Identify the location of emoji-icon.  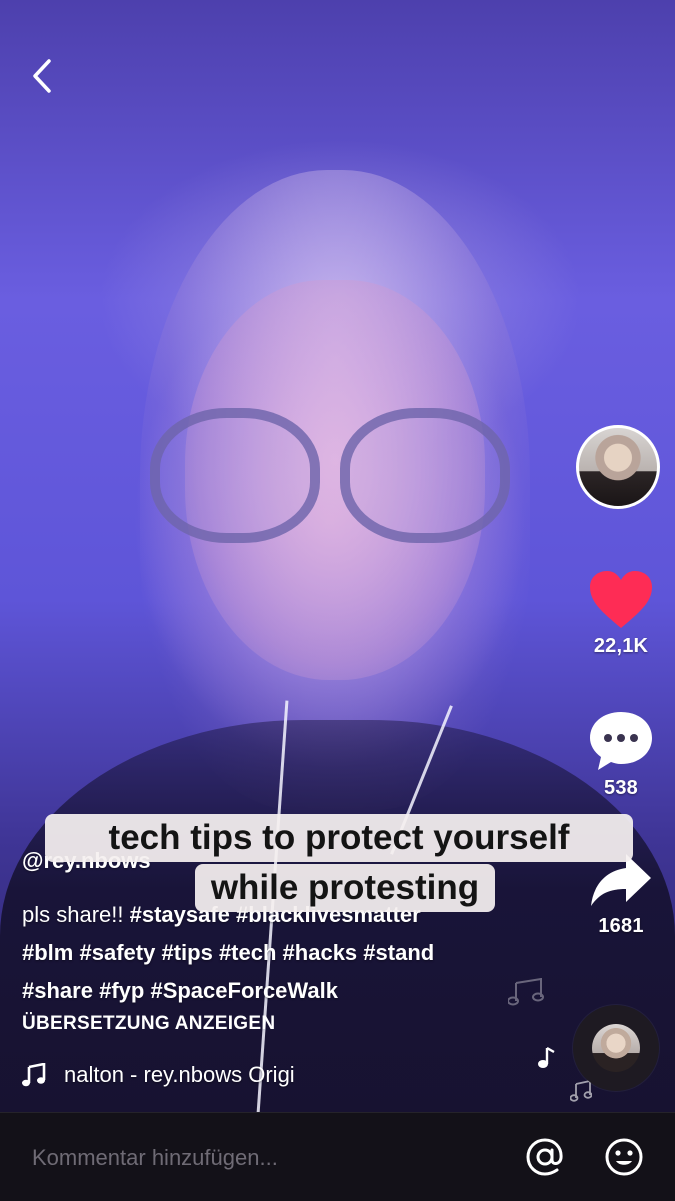
(624, 1157).